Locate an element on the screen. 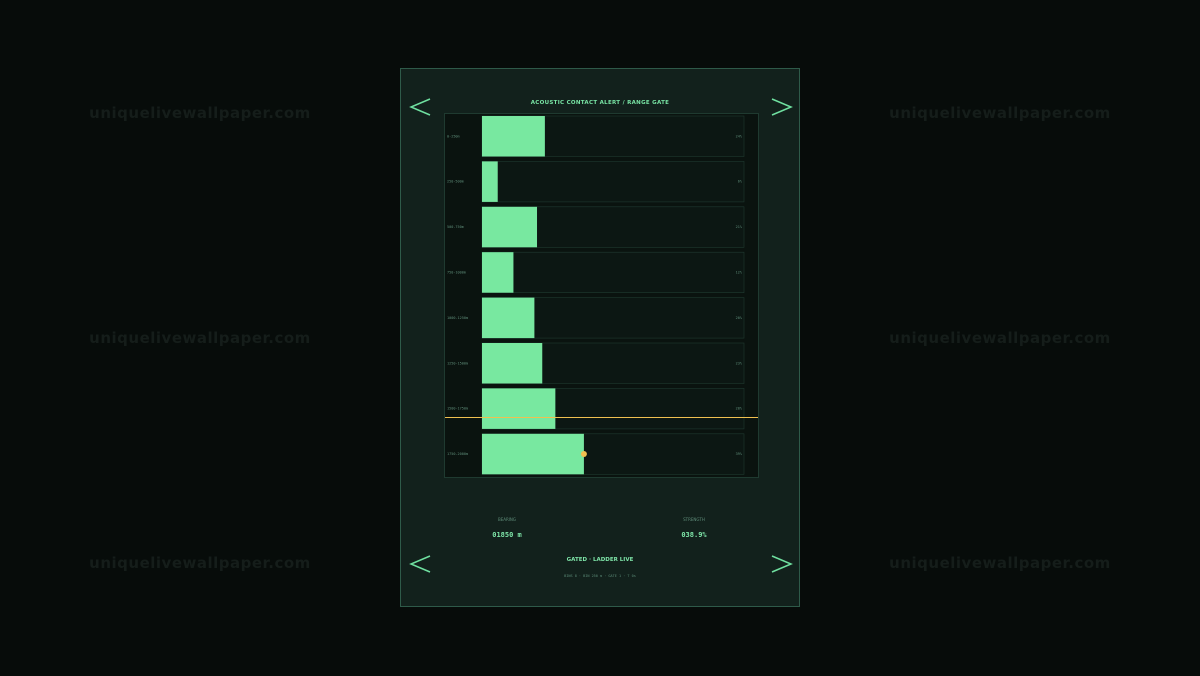 The width and height of the screenshot is (1200, 676). bar-250-500m is located at coordinates (490, 181).